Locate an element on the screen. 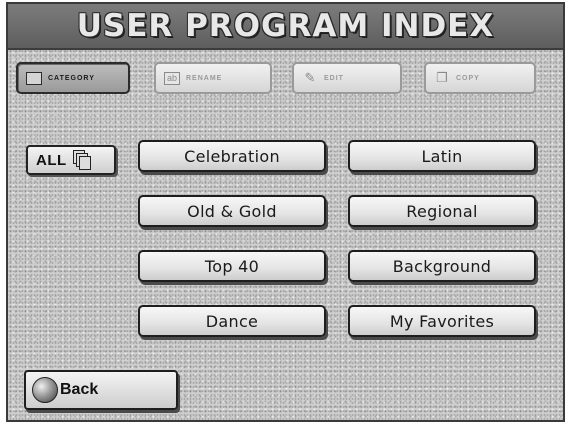 This screenshot has width=575, height=437. back-knob-icon is located at coordinates (45, 390).